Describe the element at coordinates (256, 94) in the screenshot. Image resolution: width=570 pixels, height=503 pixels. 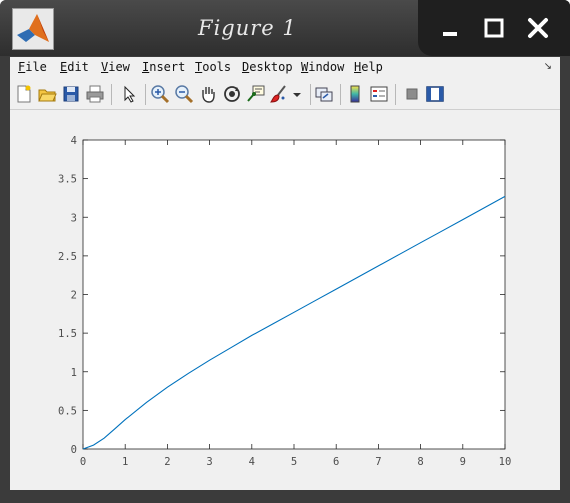
I see `data-cursor-icon` at that location.